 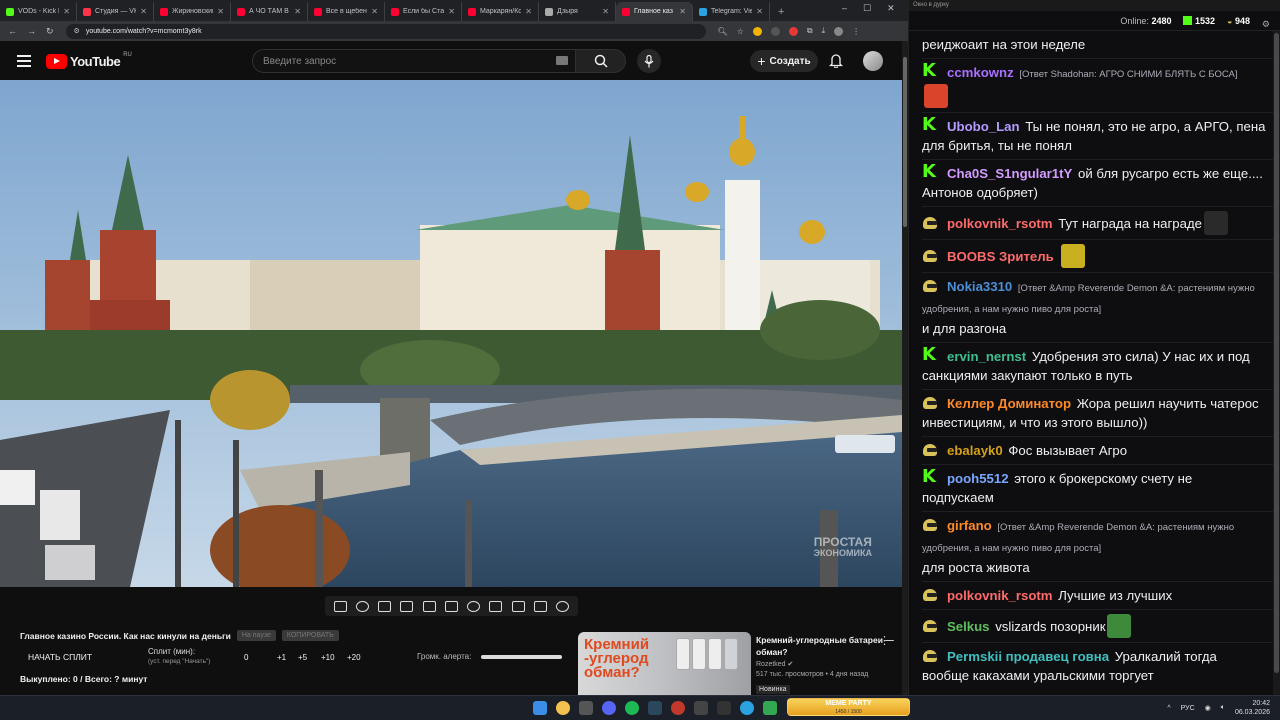 I want to click on search-input, so click(x=414, y=61).